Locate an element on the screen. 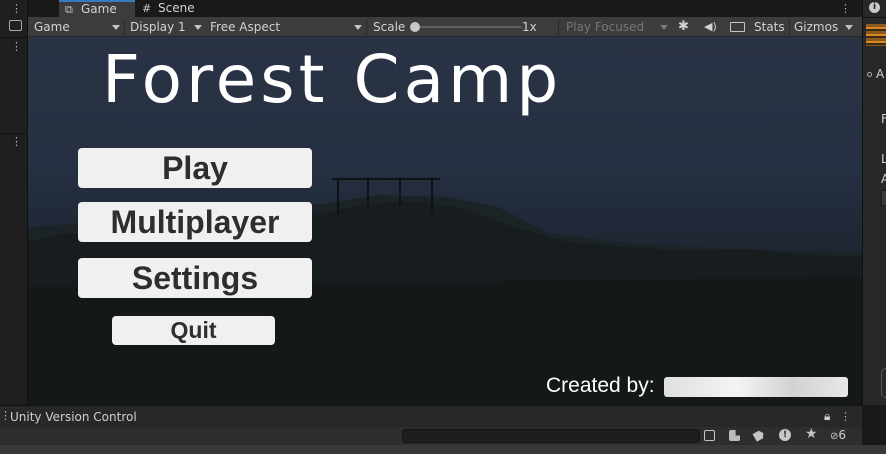 The image size is (886, 454). divider is located at coordinates (874, 17).